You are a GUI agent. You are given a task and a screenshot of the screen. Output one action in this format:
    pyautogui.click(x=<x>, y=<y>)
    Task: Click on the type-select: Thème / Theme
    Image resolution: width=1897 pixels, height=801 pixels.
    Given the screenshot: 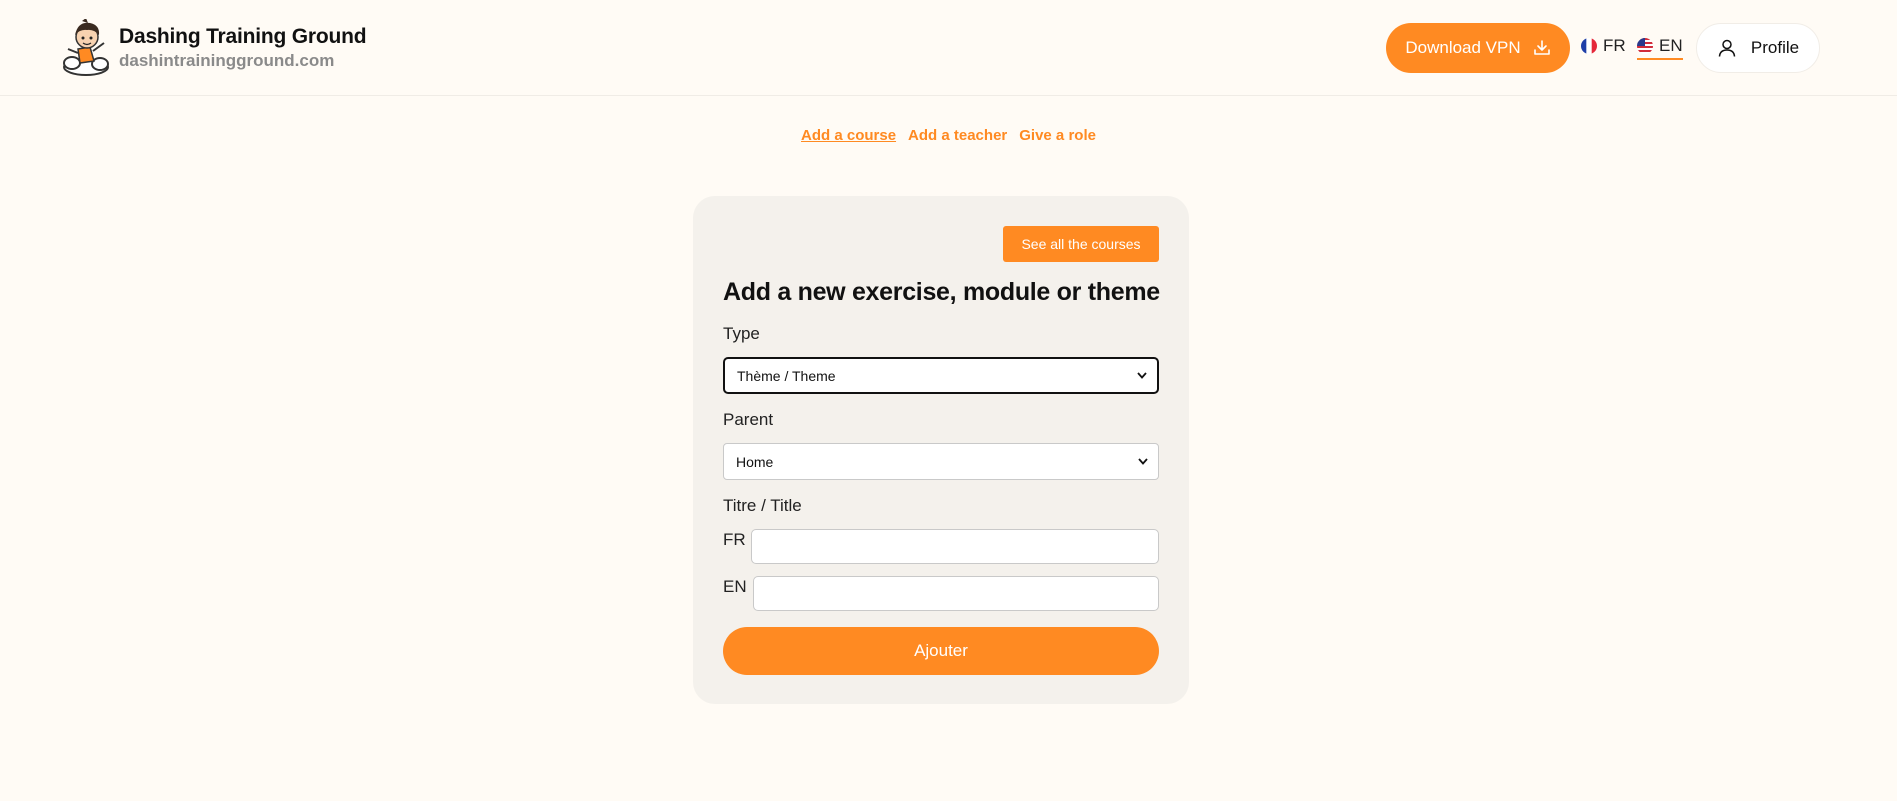 What is the action you would take?
    pyautogui.click(x=941, y=375)
    